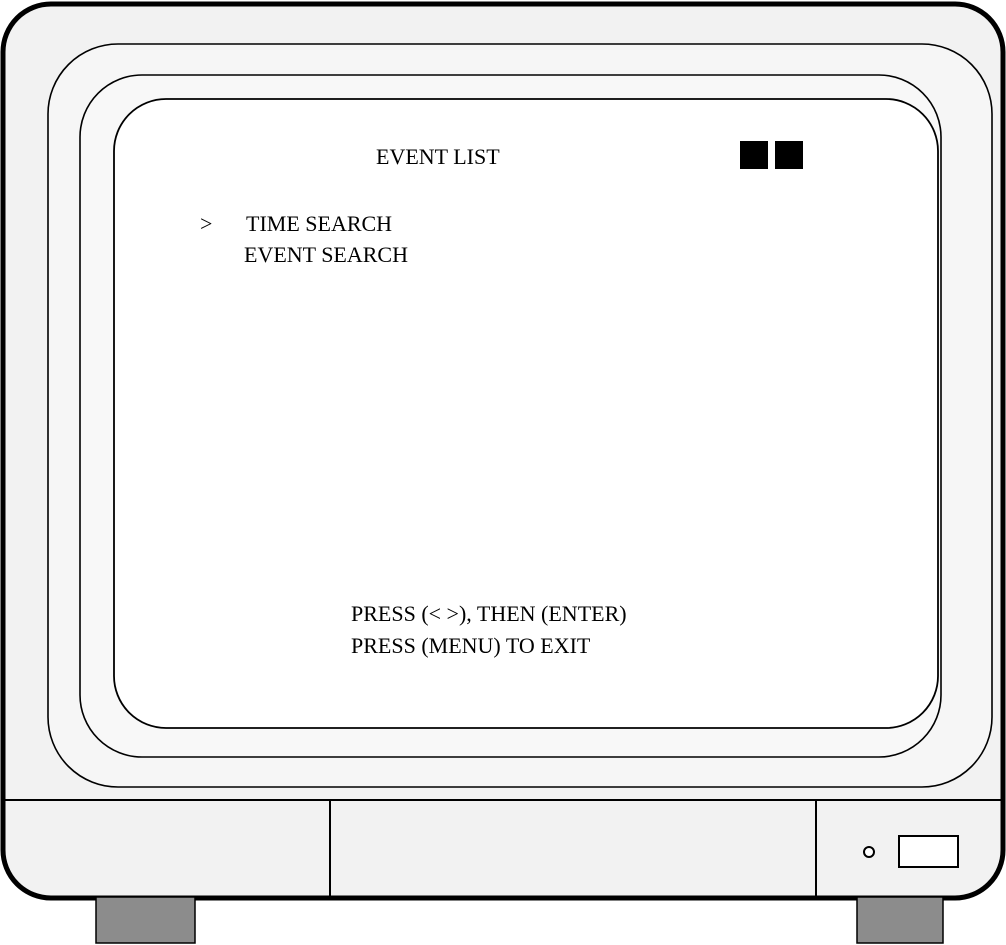 The height and width of the screenshot is (945, 1006). Describe the element at coordinates (900, 920) in the screenshot. I see `foot-right` at that location.